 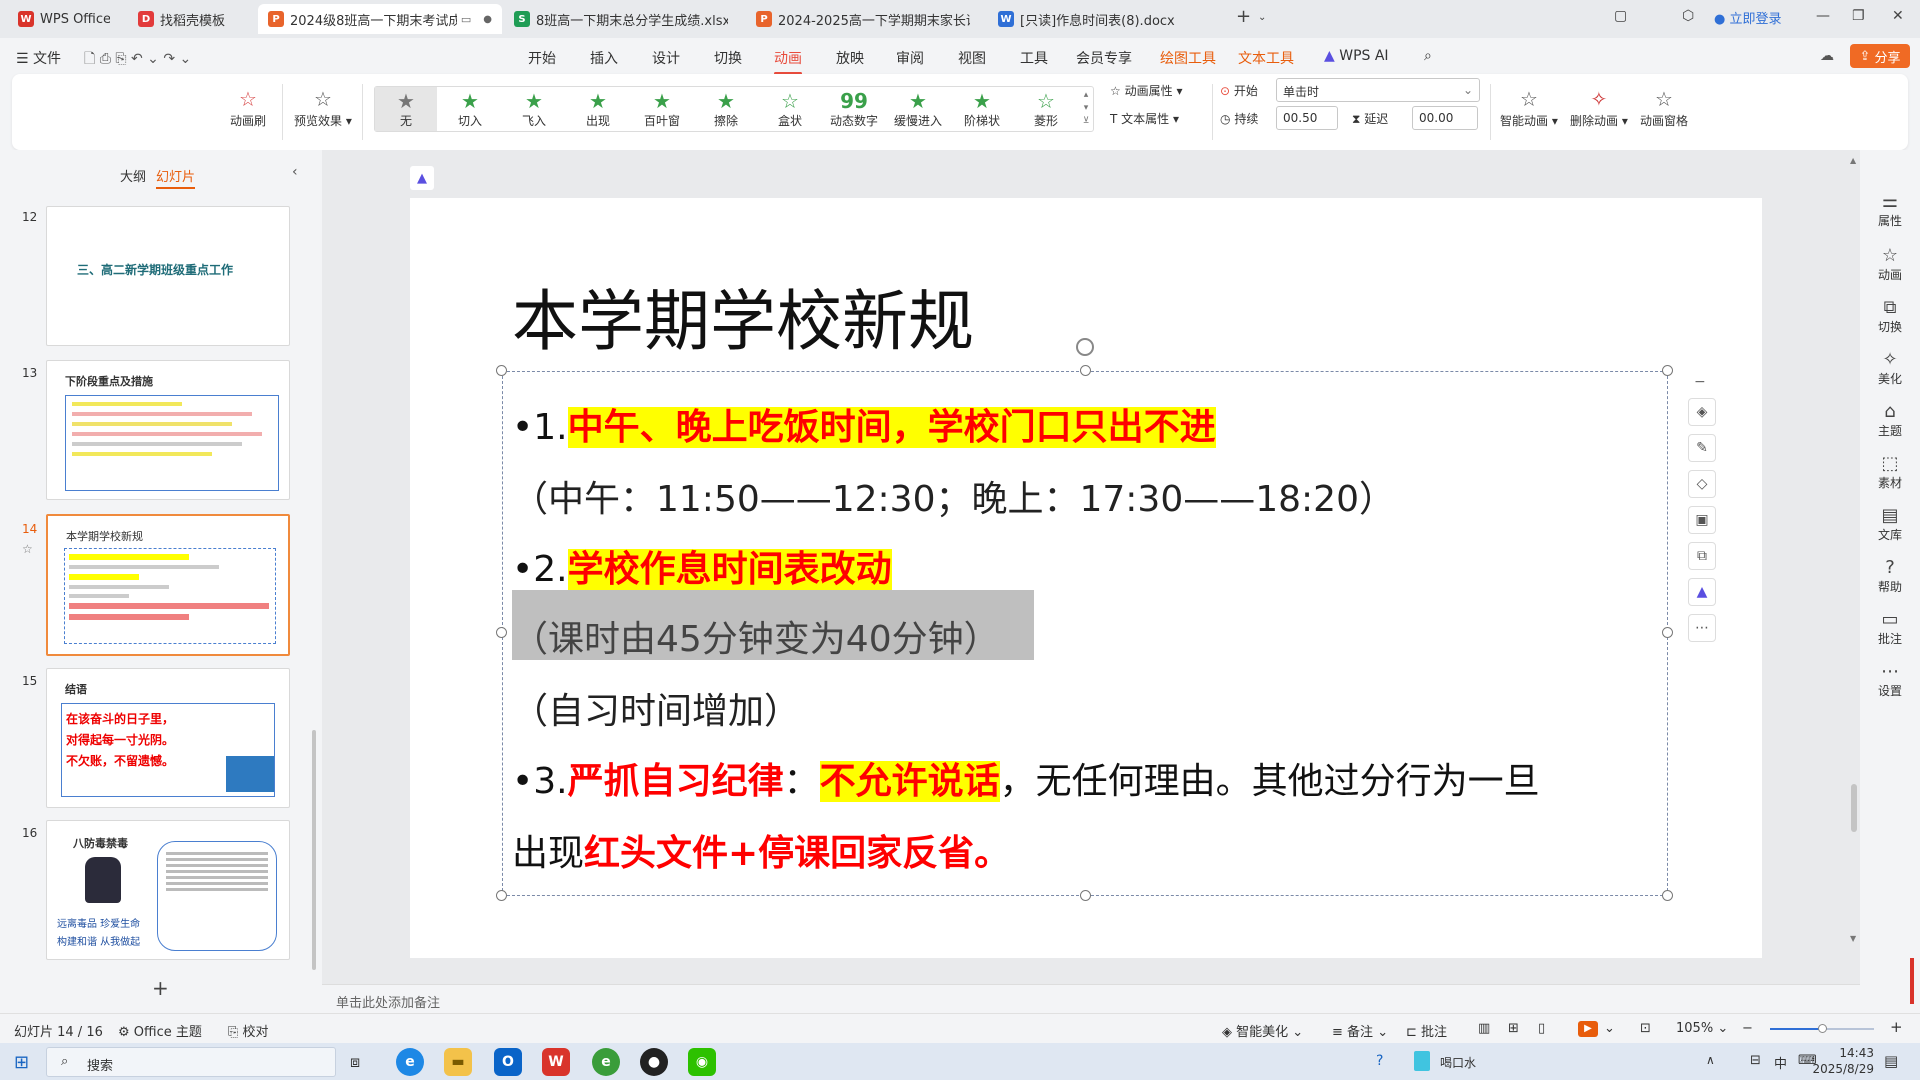 What do you see at coordinates (168, 738) in the screenshot?
I see `slide-thumb-15: 结语 在该奋斗的日子里， 对得起每一寸光阴。 不欠账，不留遗憾。` at bounding box center [168, 738].